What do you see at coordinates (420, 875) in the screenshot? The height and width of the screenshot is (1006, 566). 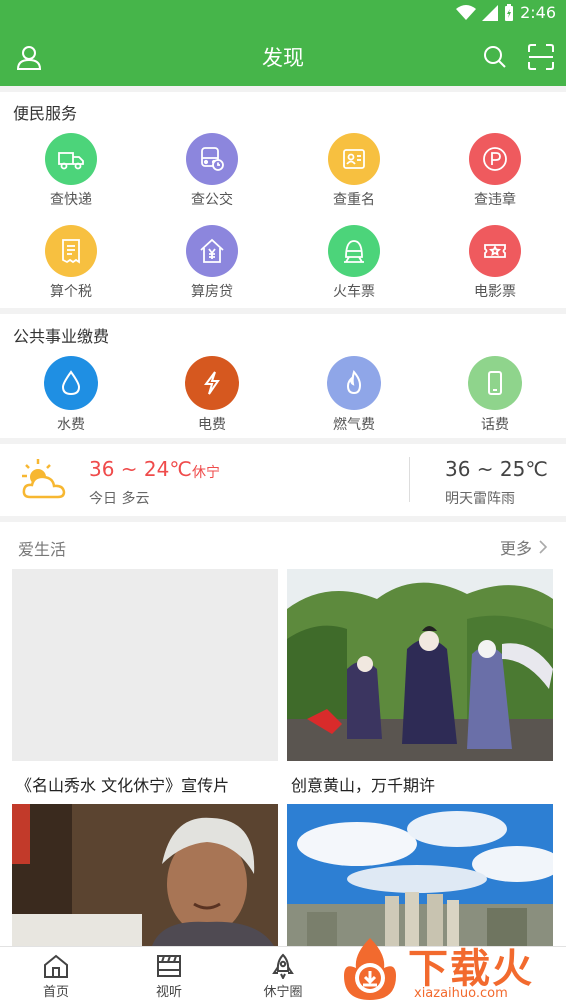 I see `city-skyline-photo` at bounding box center [420, 875].